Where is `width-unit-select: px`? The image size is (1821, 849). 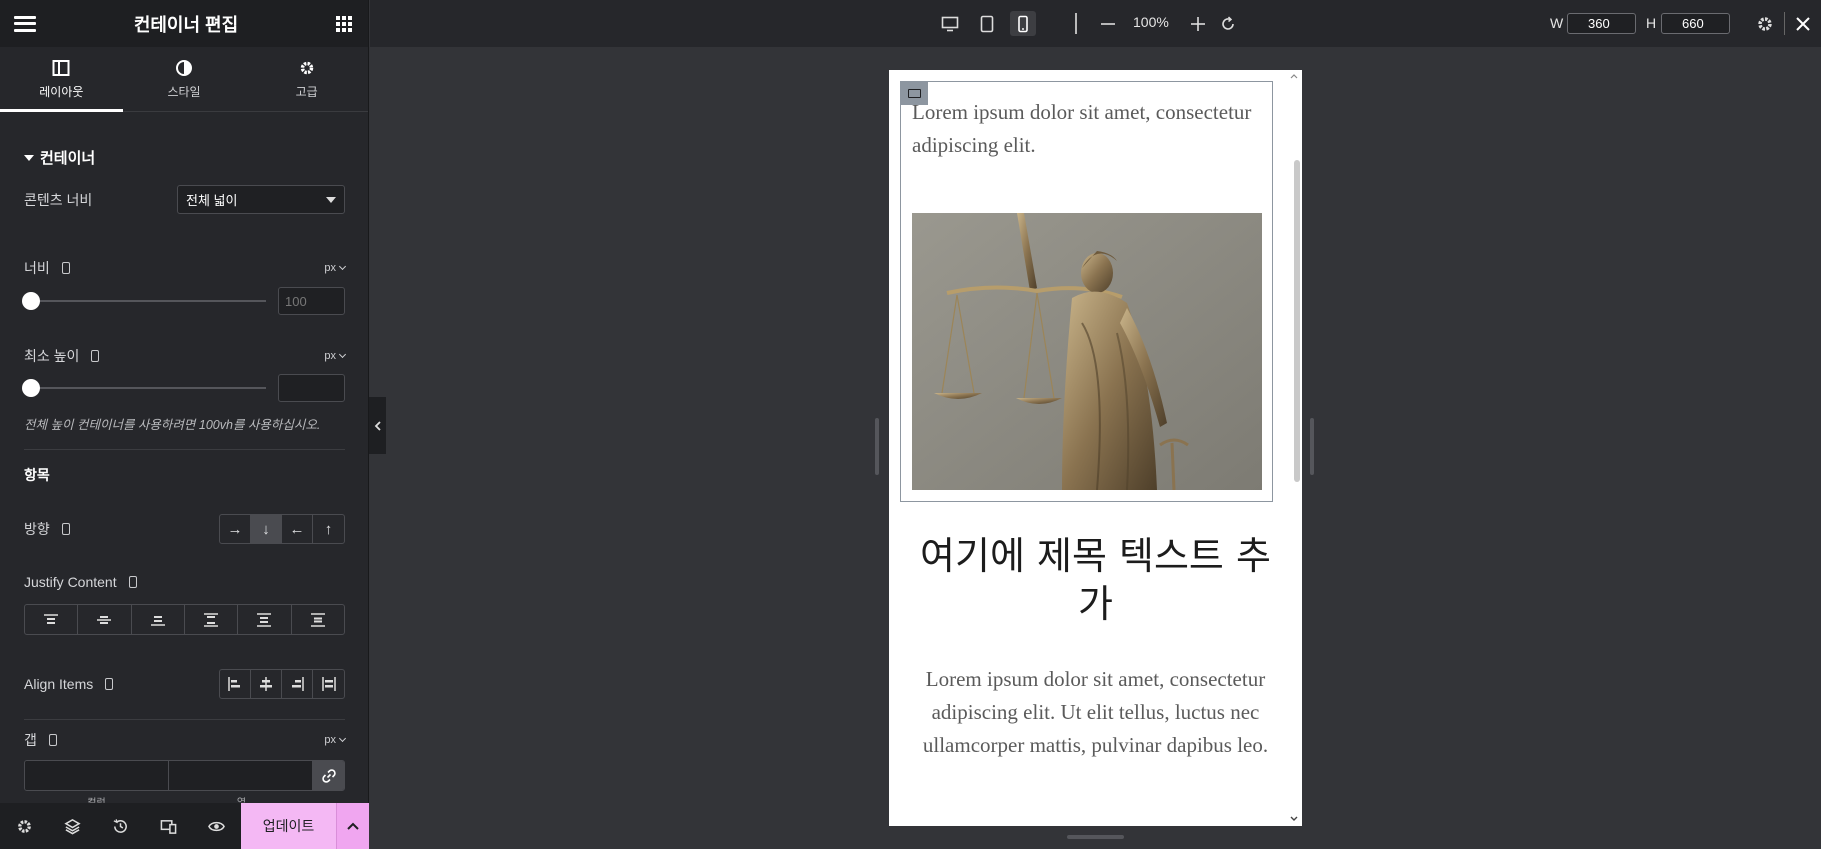 width-unit-select: px is located at coordinates (335, 268).